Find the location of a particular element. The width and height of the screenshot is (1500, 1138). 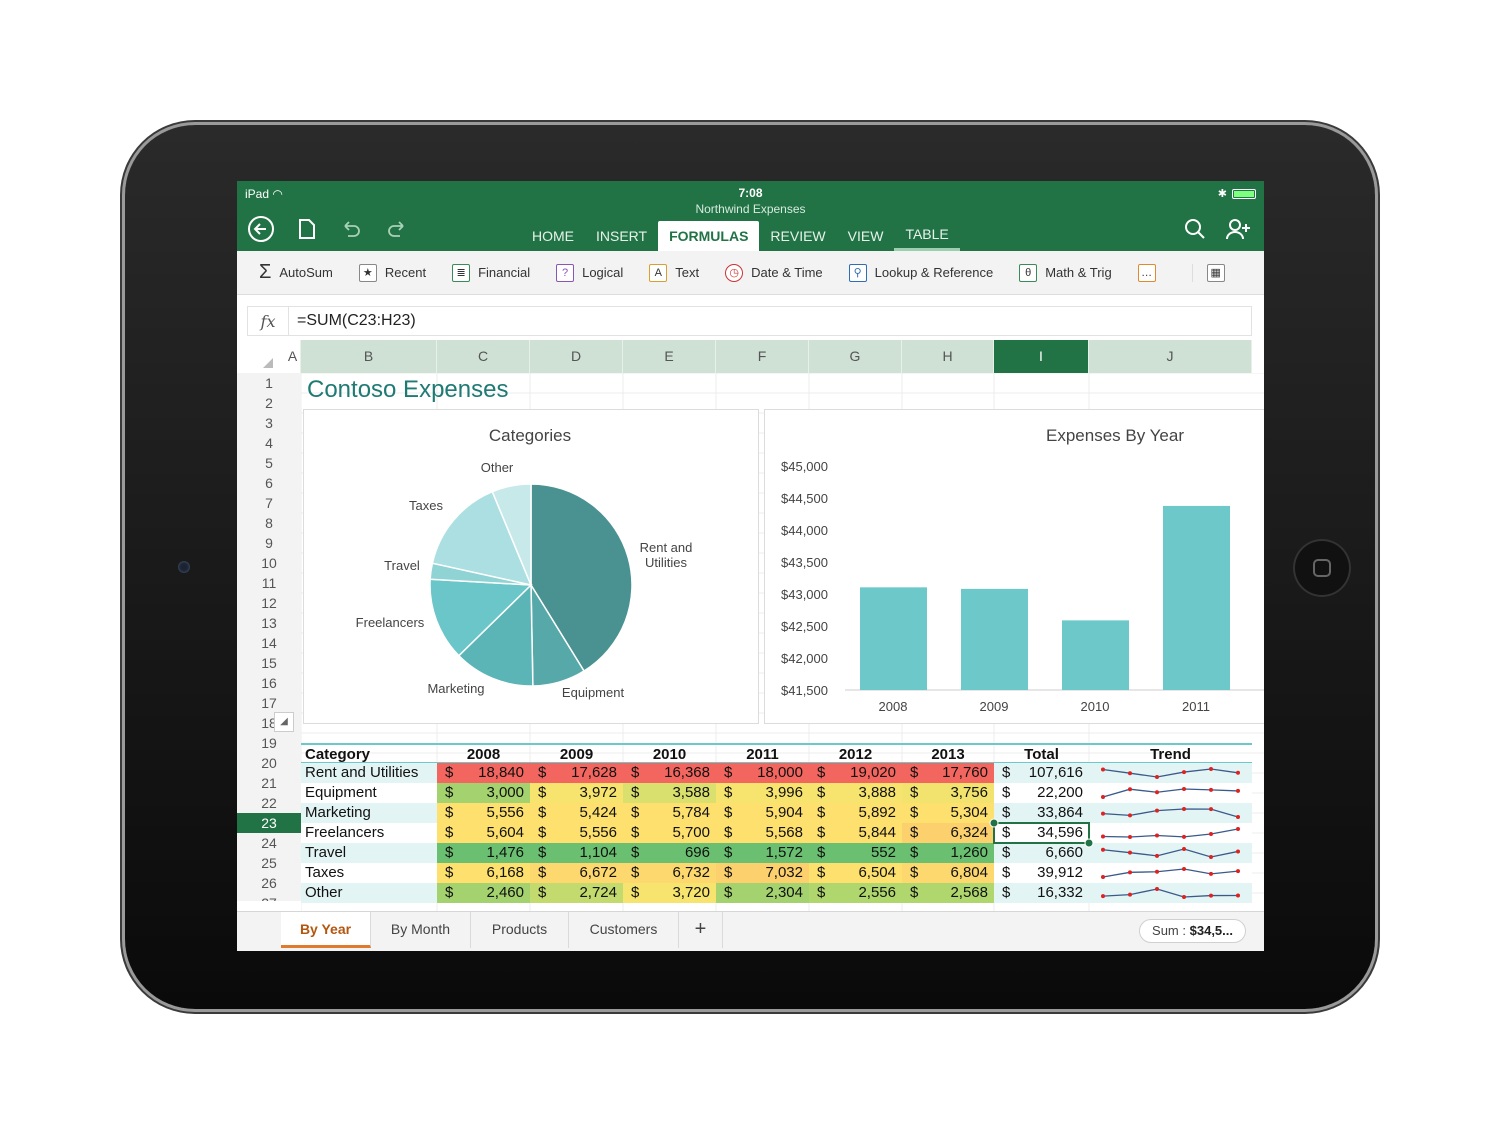

value-cell: $5,424 is located at coordinates (576, 813).